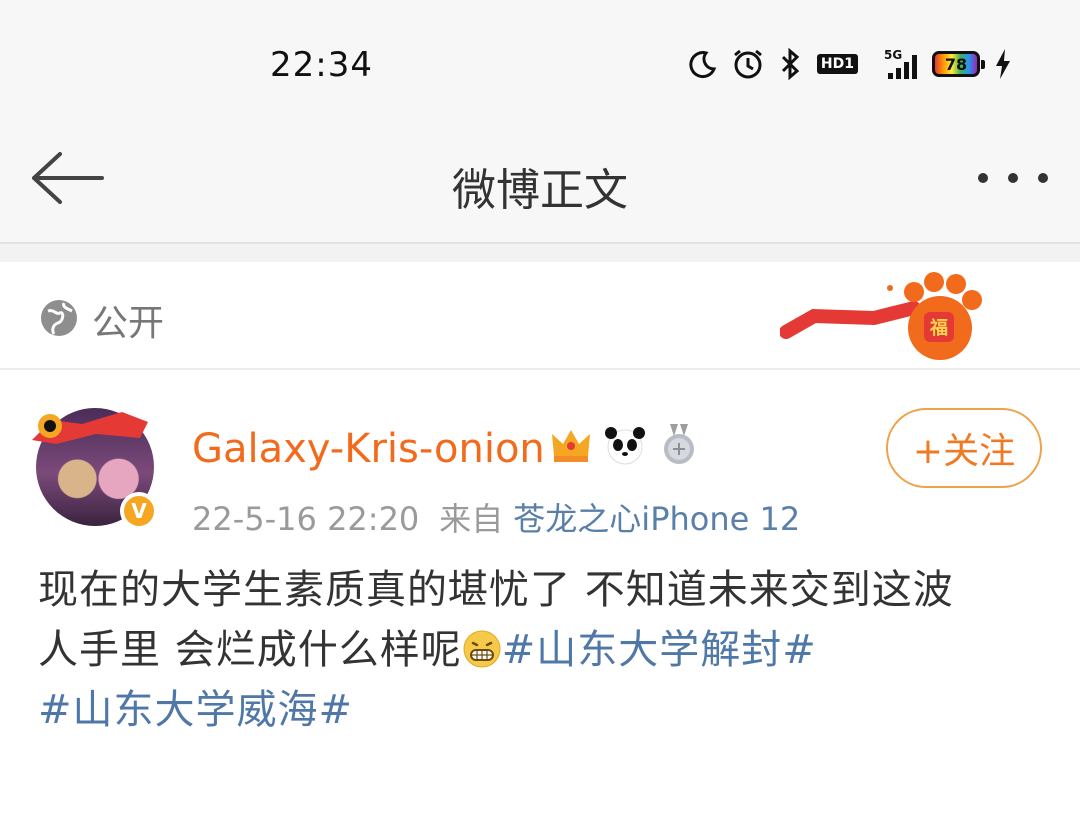 This screenshot has width=1080, height=816. What do you see at coordinates (93, 426) in the screenshot?
I see `avatar-tiger-banner-icon` at bounding box center [93, 426].